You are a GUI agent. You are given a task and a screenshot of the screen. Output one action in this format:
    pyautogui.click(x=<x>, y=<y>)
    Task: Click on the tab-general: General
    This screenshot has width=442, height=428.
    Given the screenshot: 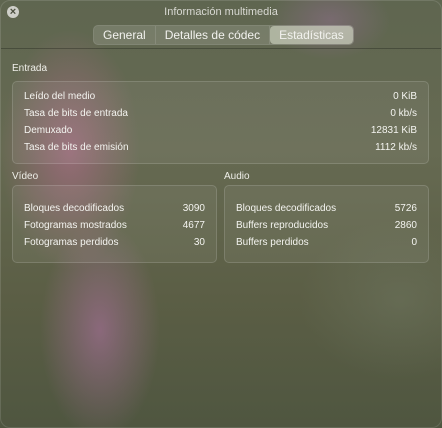 What is the action you would take?
    pyautogui.click(x=125, y=35)
    